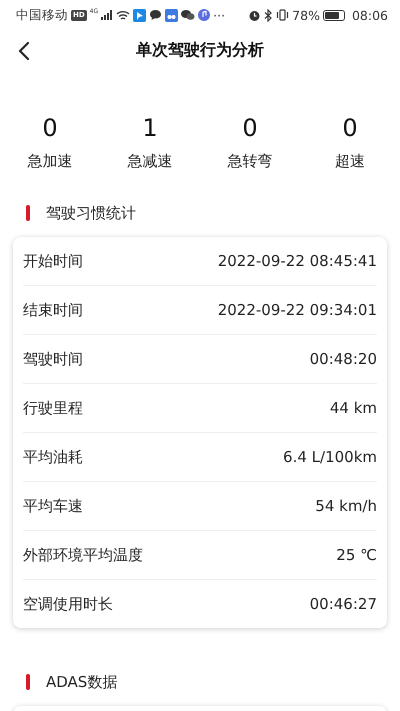 Image resolution: width=400 pixels, height=711 pixels. What do you see at coordinates (53, 457) in the screenshot?
I see `field-label: 平均油耗` at bounding box center [53, 457].